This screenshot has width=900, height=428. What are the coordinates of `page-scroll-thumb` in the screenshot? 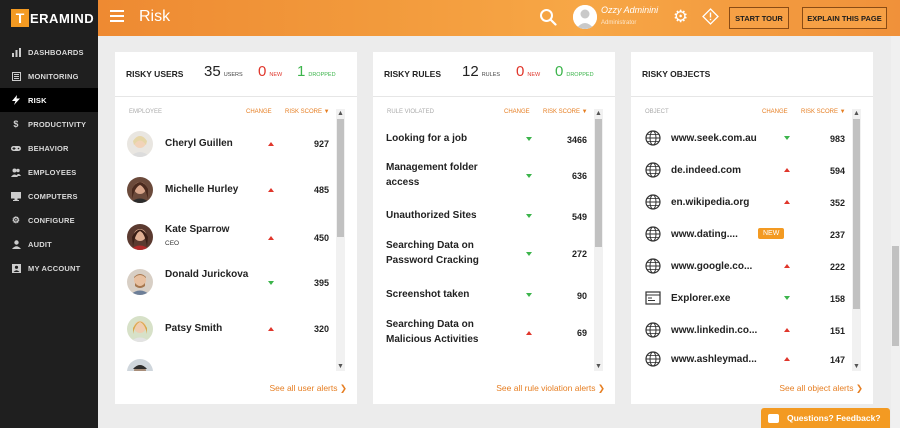 It's located at (895, 296).